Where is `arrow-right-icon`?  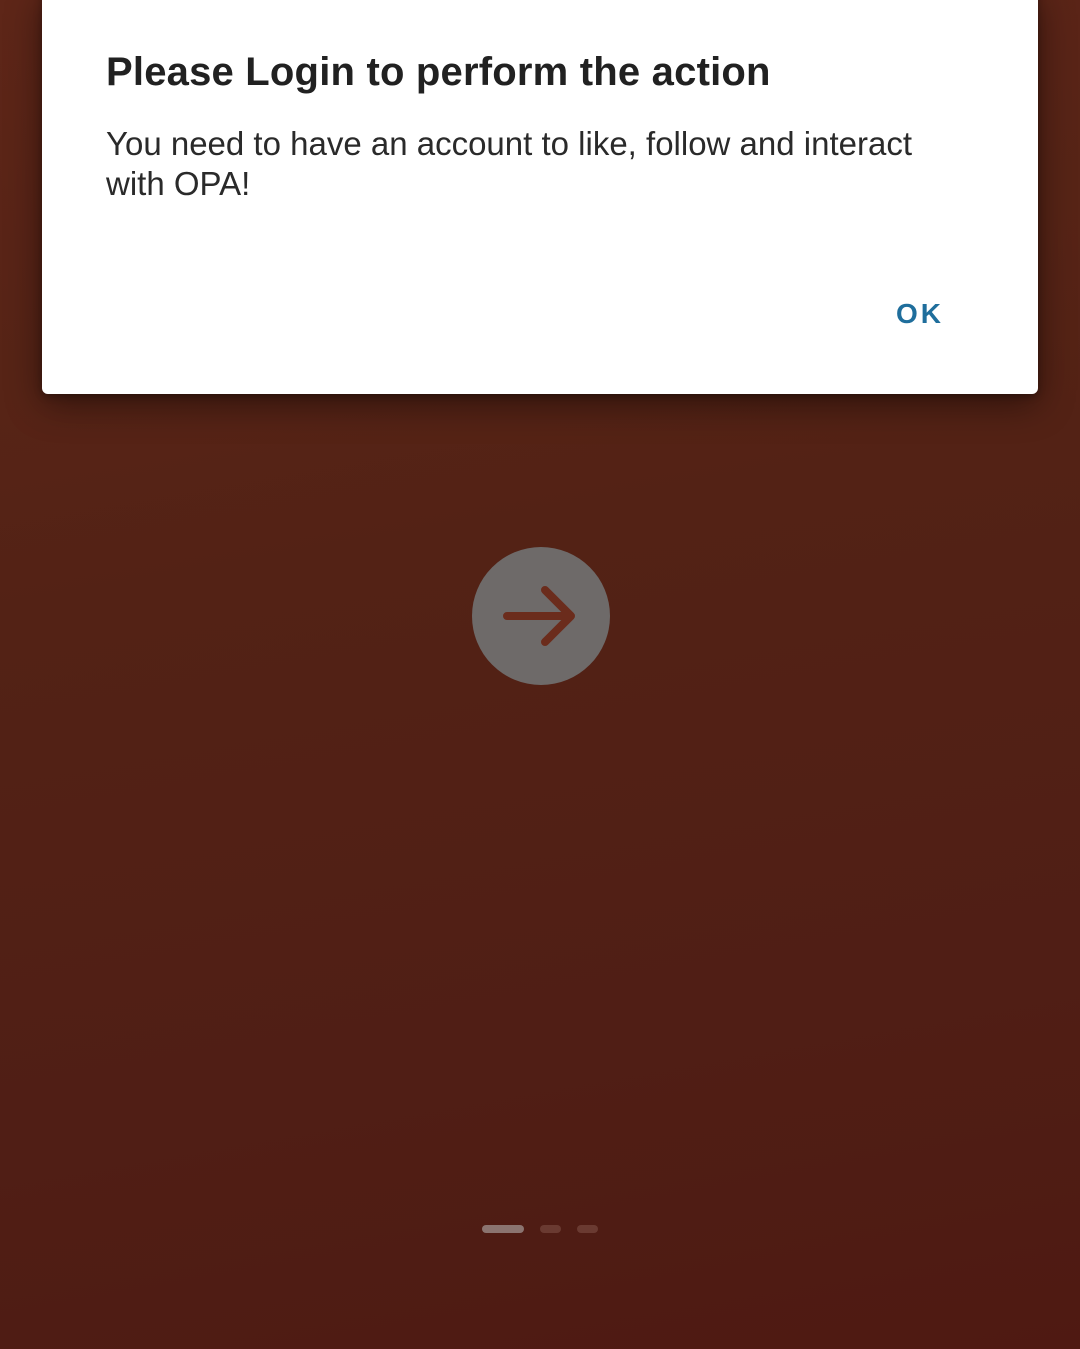 arrow-right-icon is located at coordinates (539, 616).